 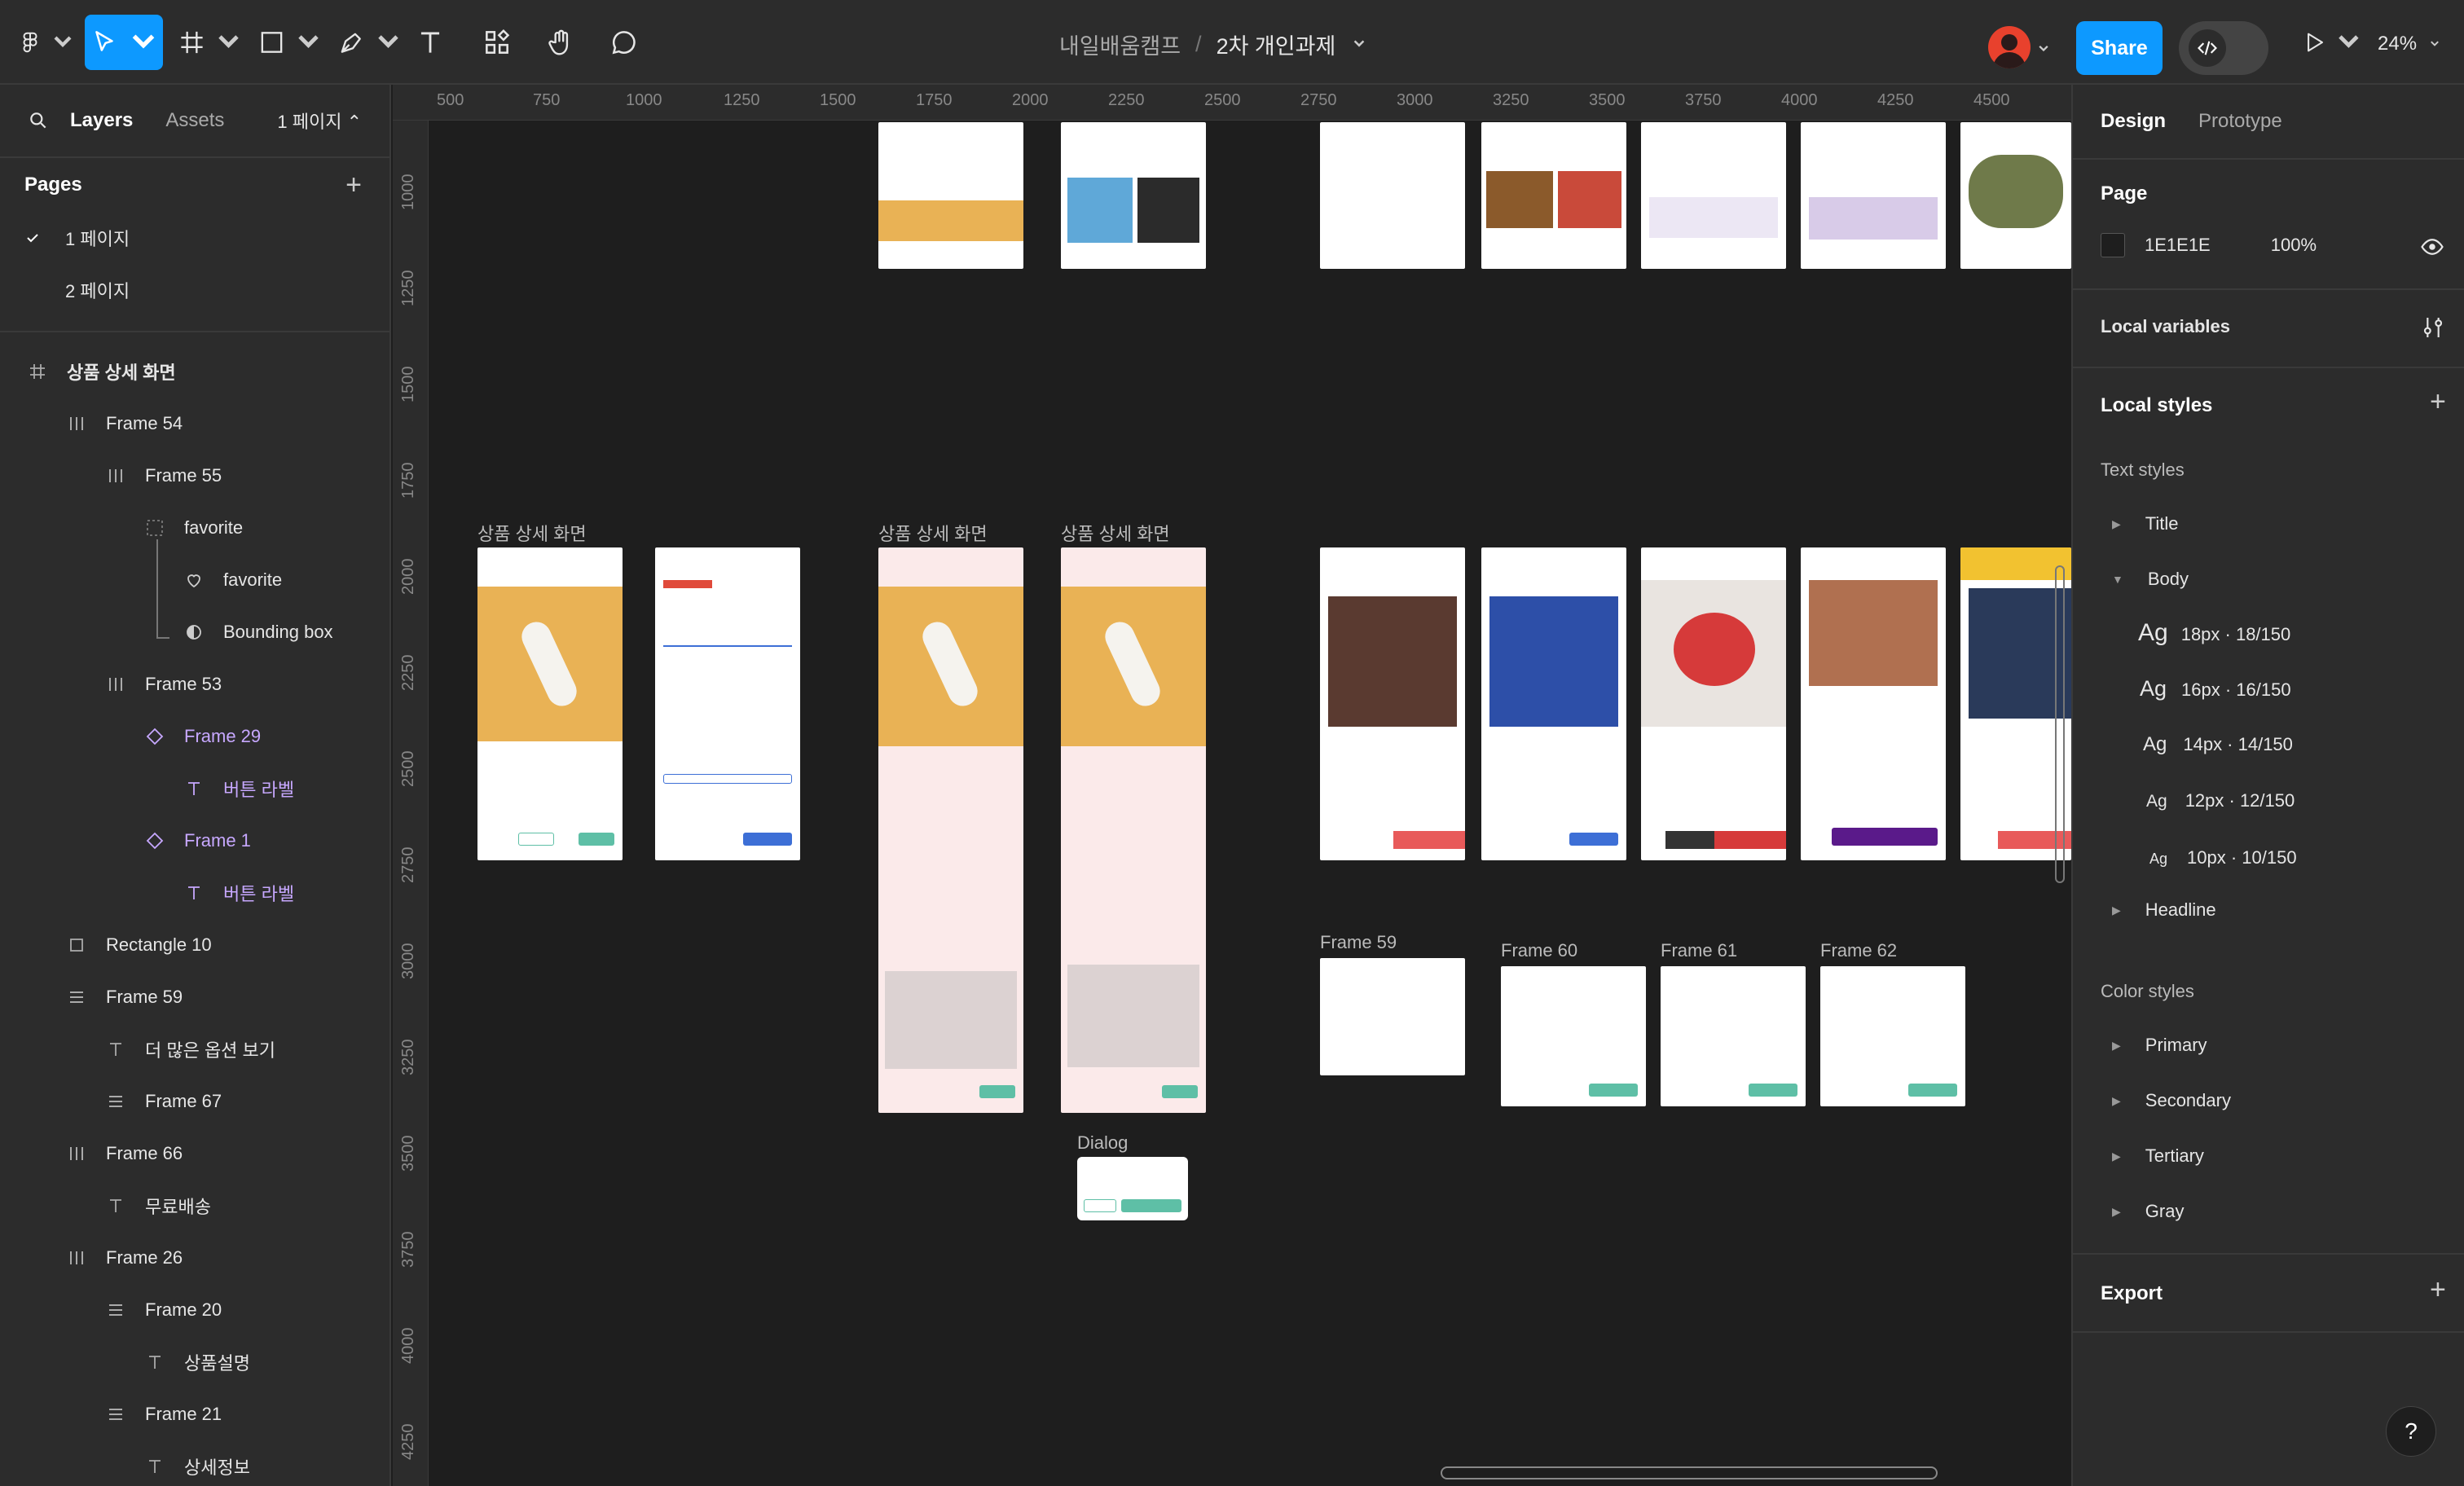 What do you see at coordinates (2438, 1290) in the screenshot?
I see `add-export-button: +` at bounding box center [2438, 1290].